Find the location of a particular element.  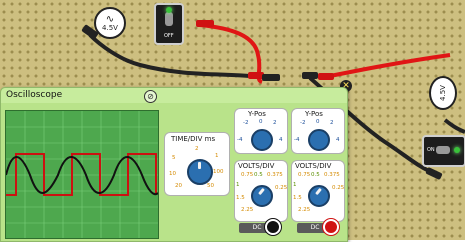

ypos-right-panel: Y-Pos -2 0 2 -4 4 is located at coordinates (318, 131).